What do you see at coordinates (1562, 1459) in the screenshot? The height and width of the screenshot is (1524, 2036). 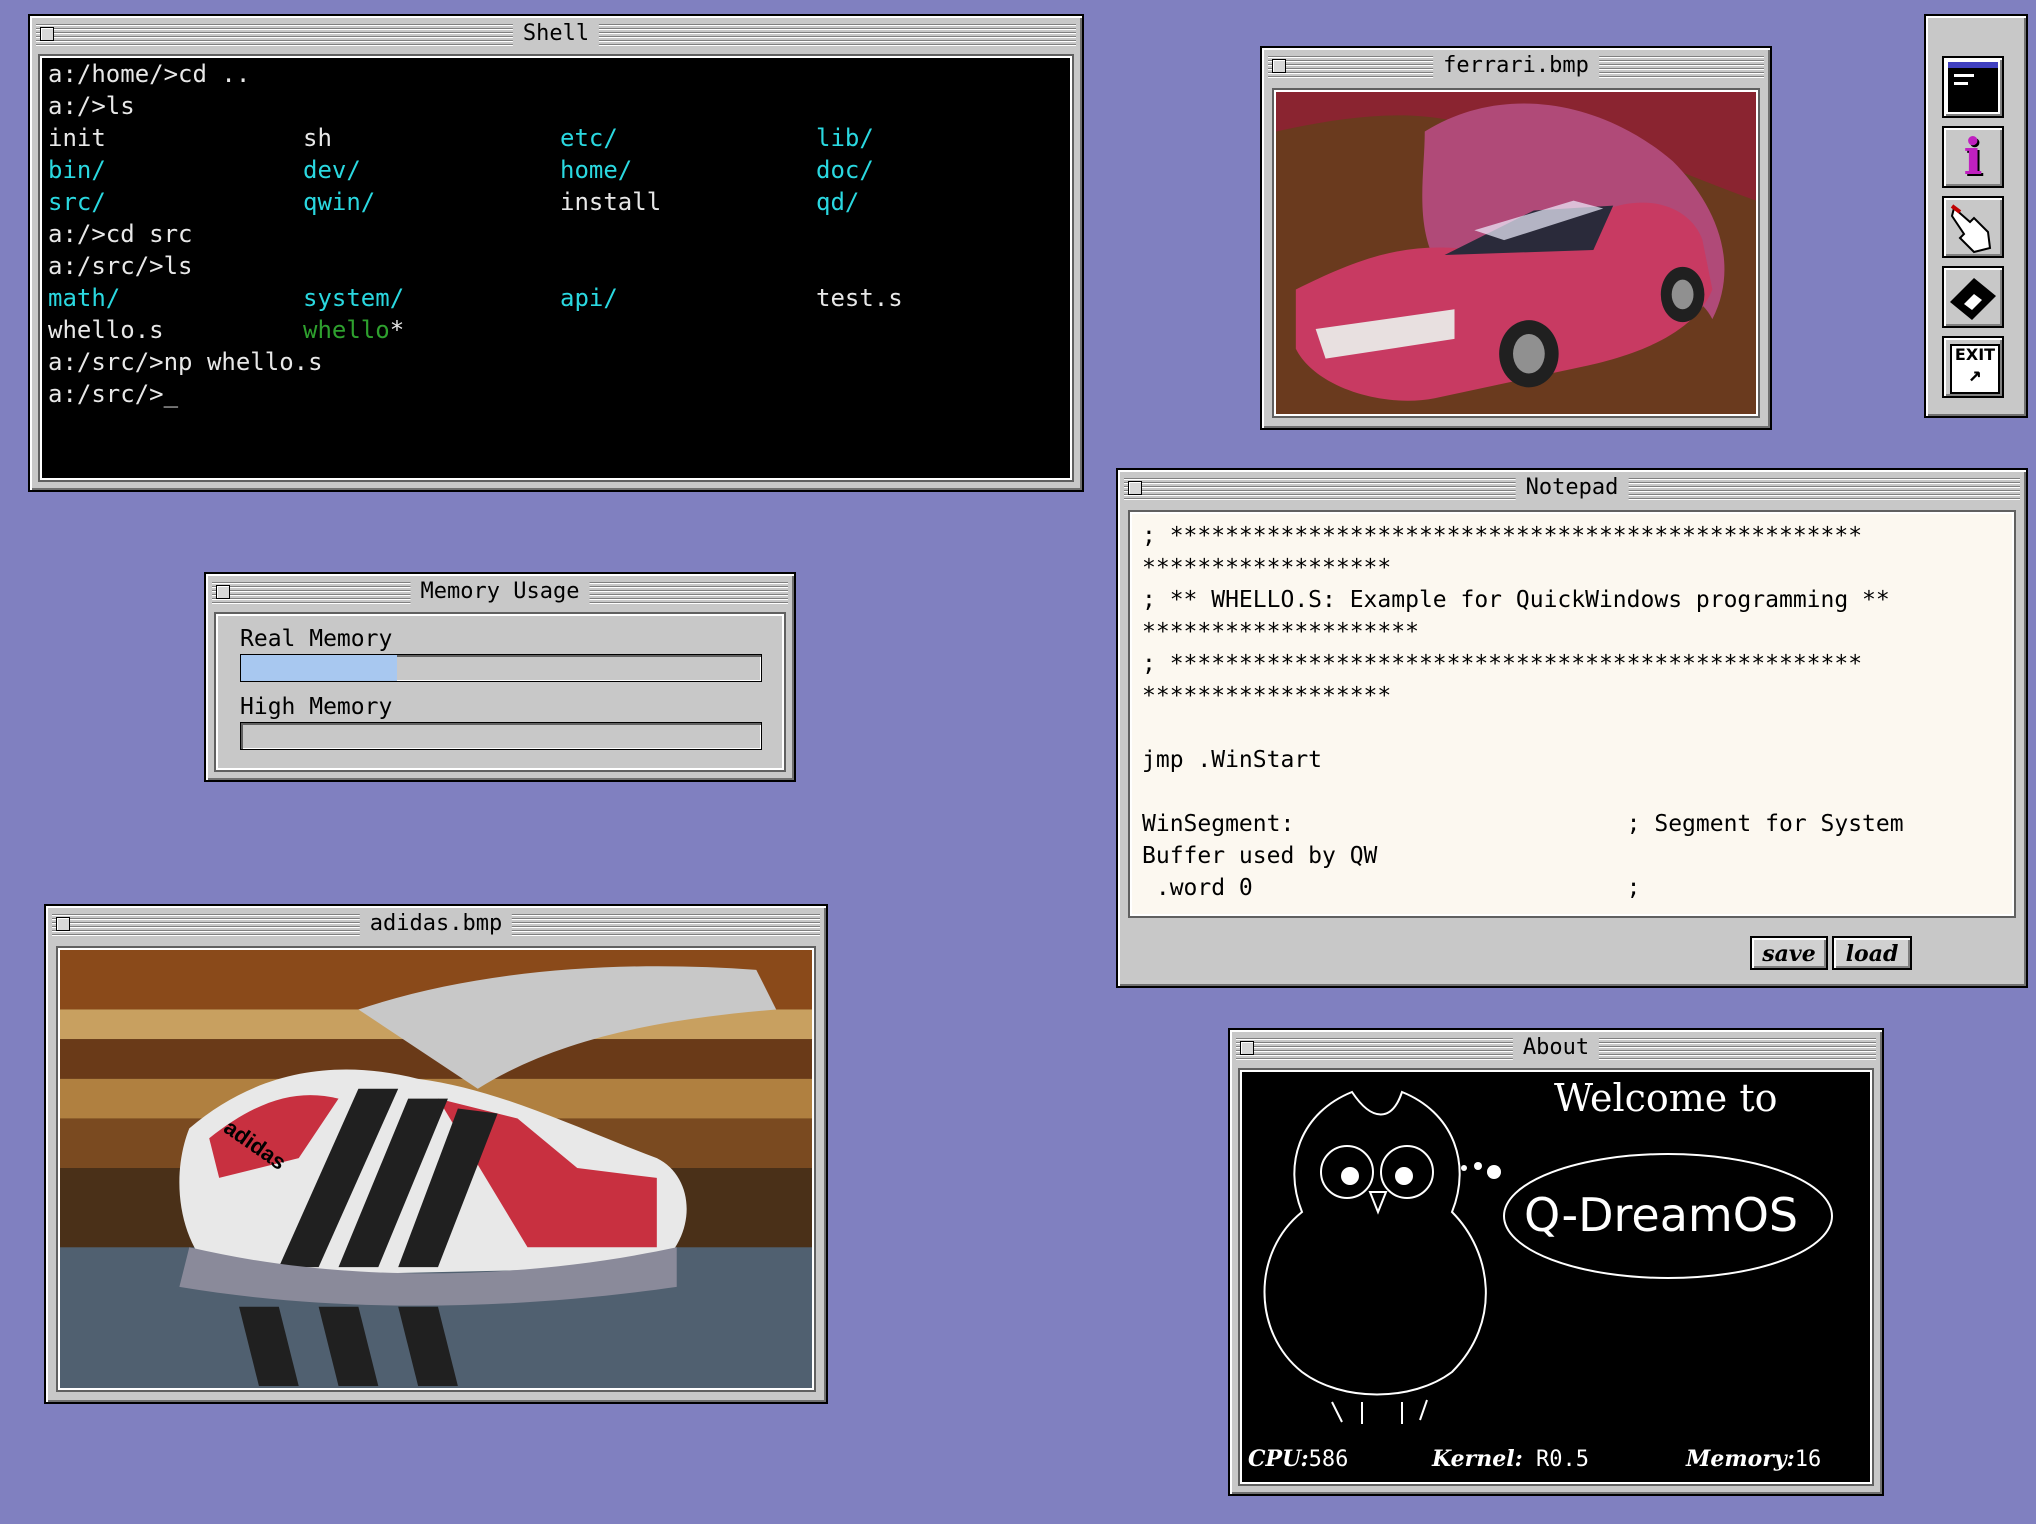 I see `kernel-value: R0.5` at bounding box center [1562, 1459].